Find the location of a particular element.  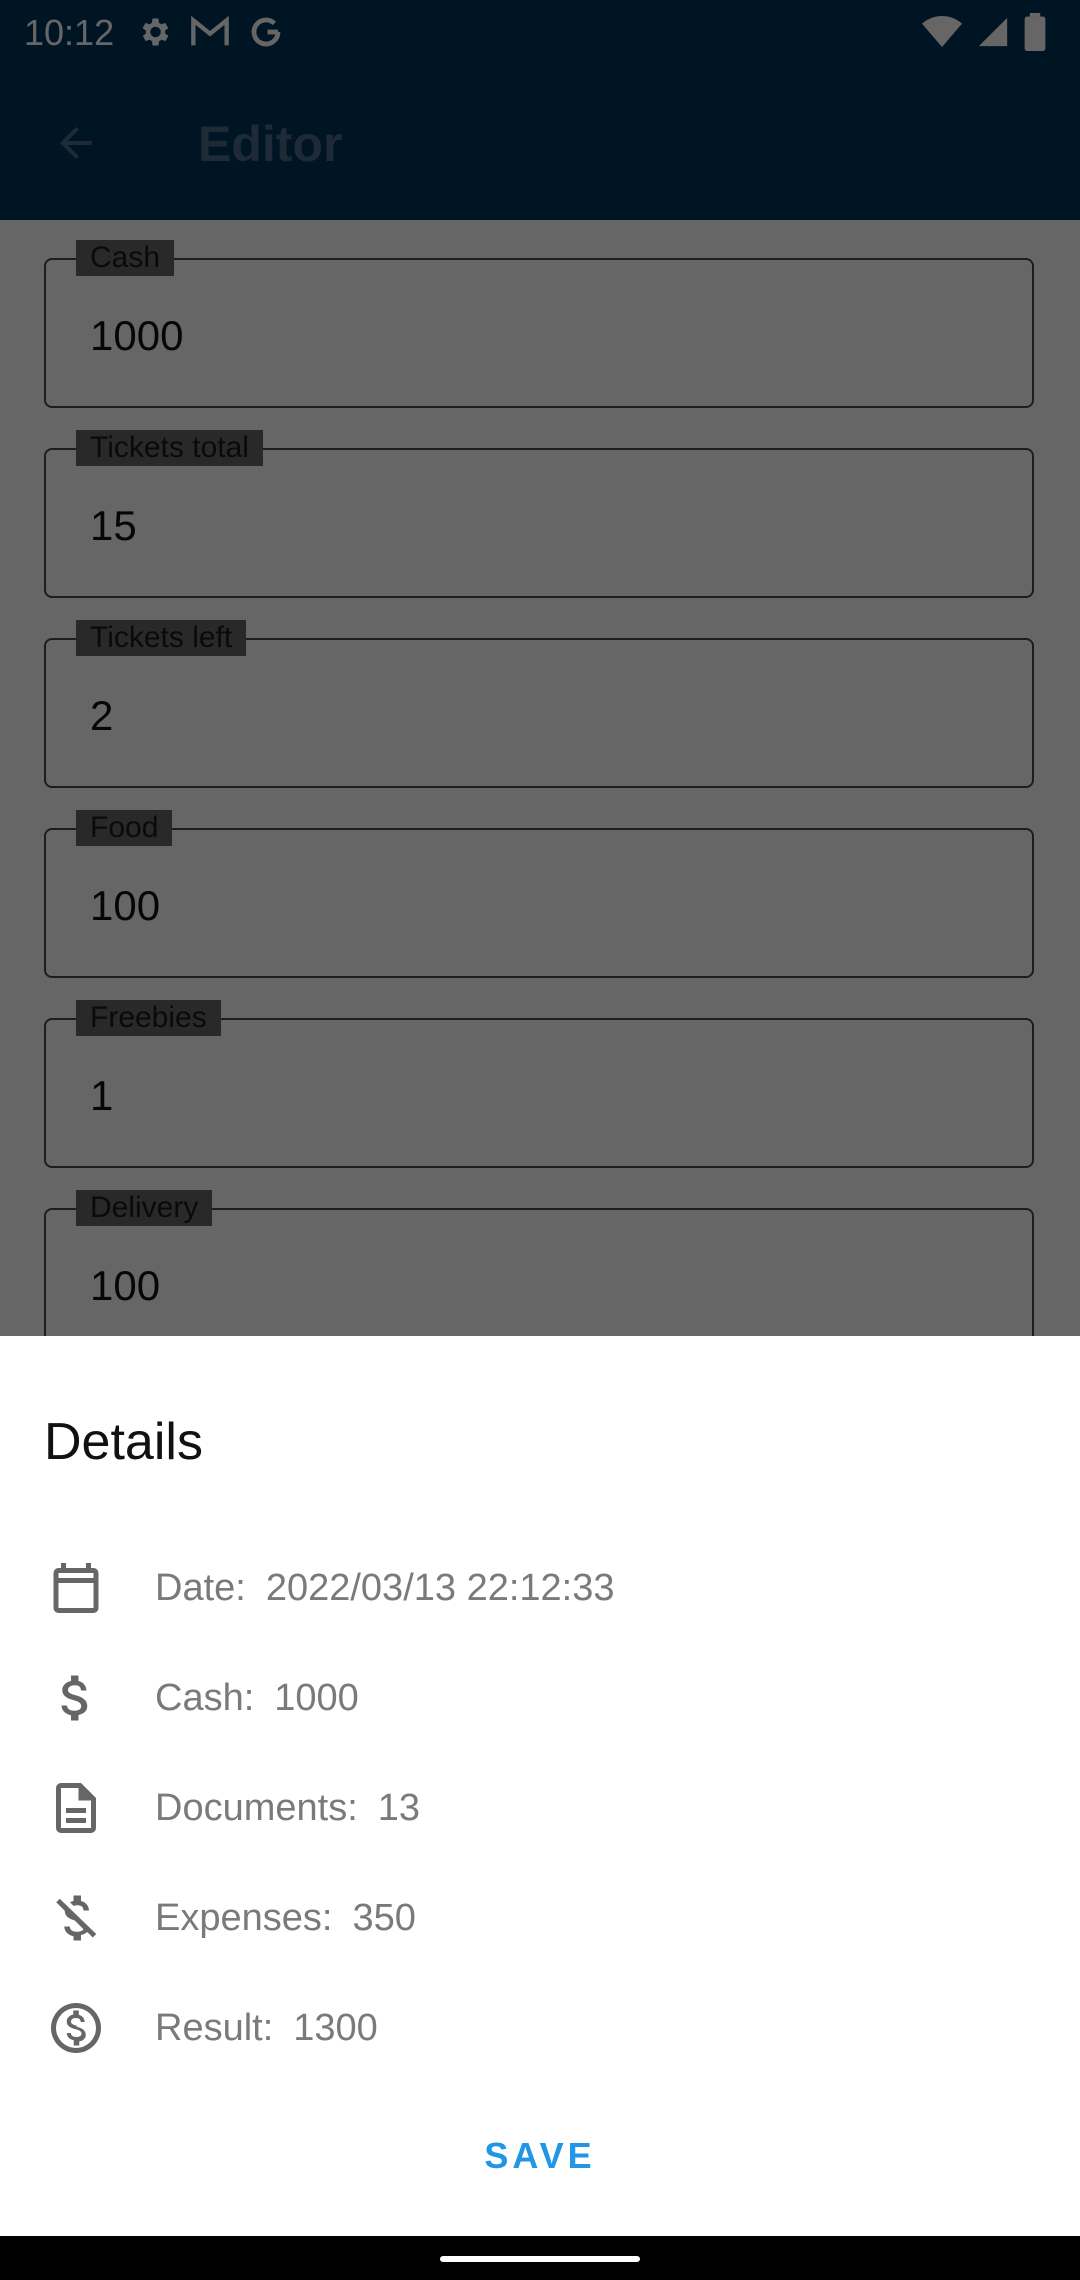

field-label: Cash is located at coordinates (125, 258).